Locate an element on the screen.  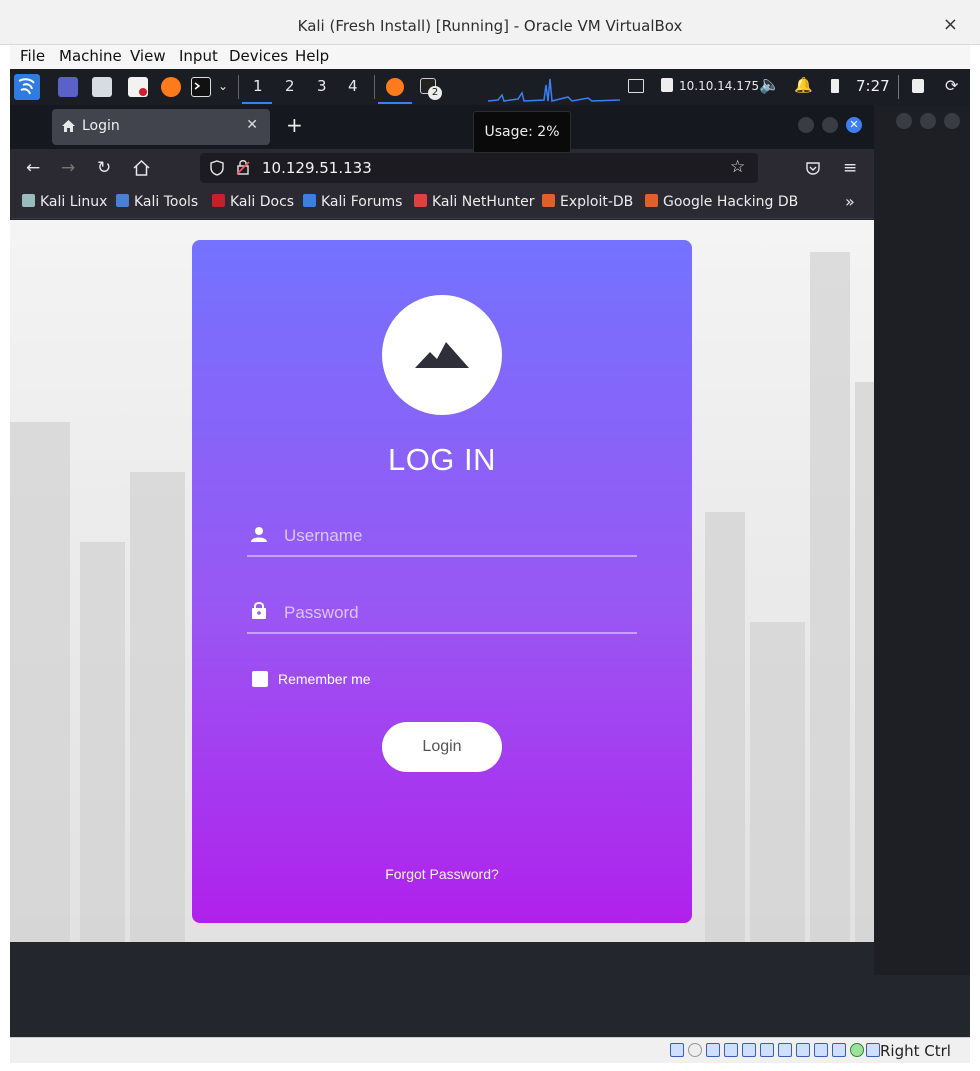
user-icon is located at coordinates (259, 534).